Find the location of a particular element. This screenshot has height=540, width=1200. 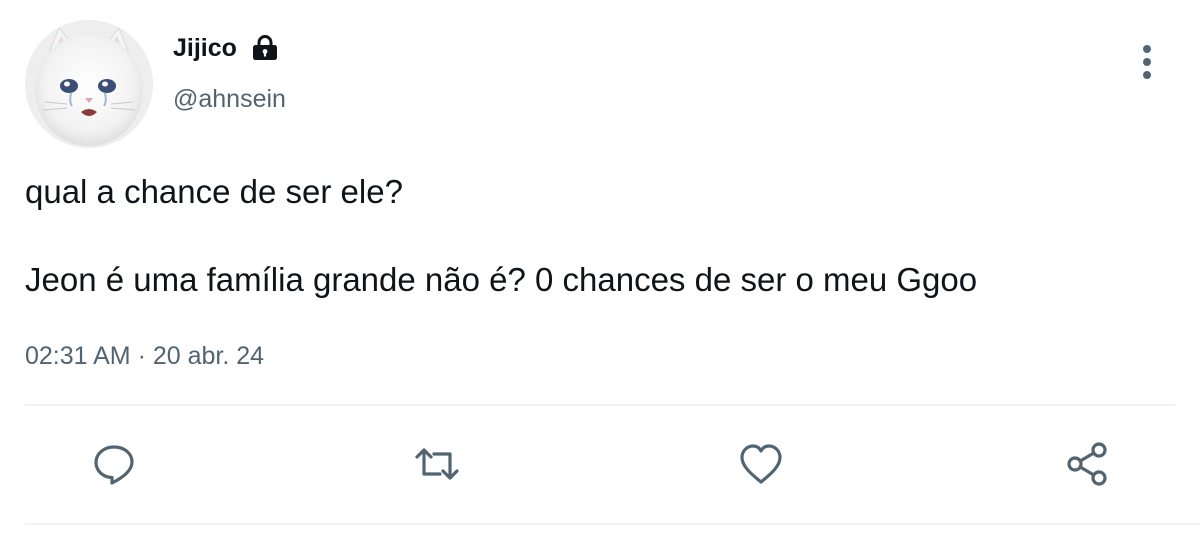

display-name-row: Jijico is located at coordinates (226, 48).